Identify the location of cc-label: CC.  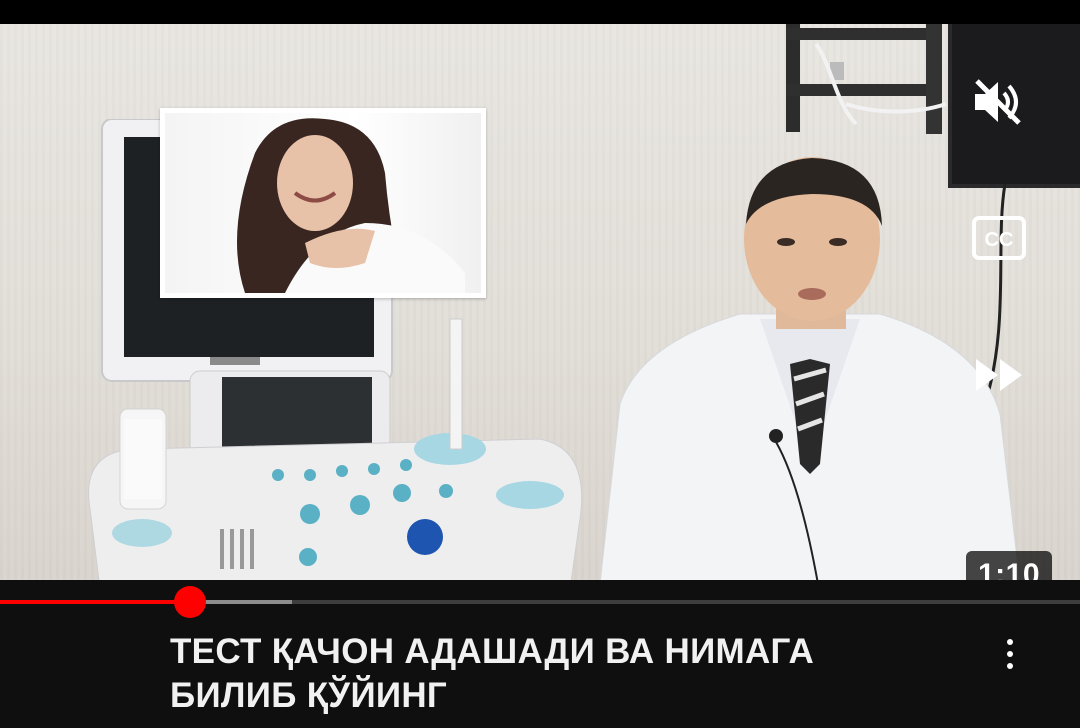
(999, 240).